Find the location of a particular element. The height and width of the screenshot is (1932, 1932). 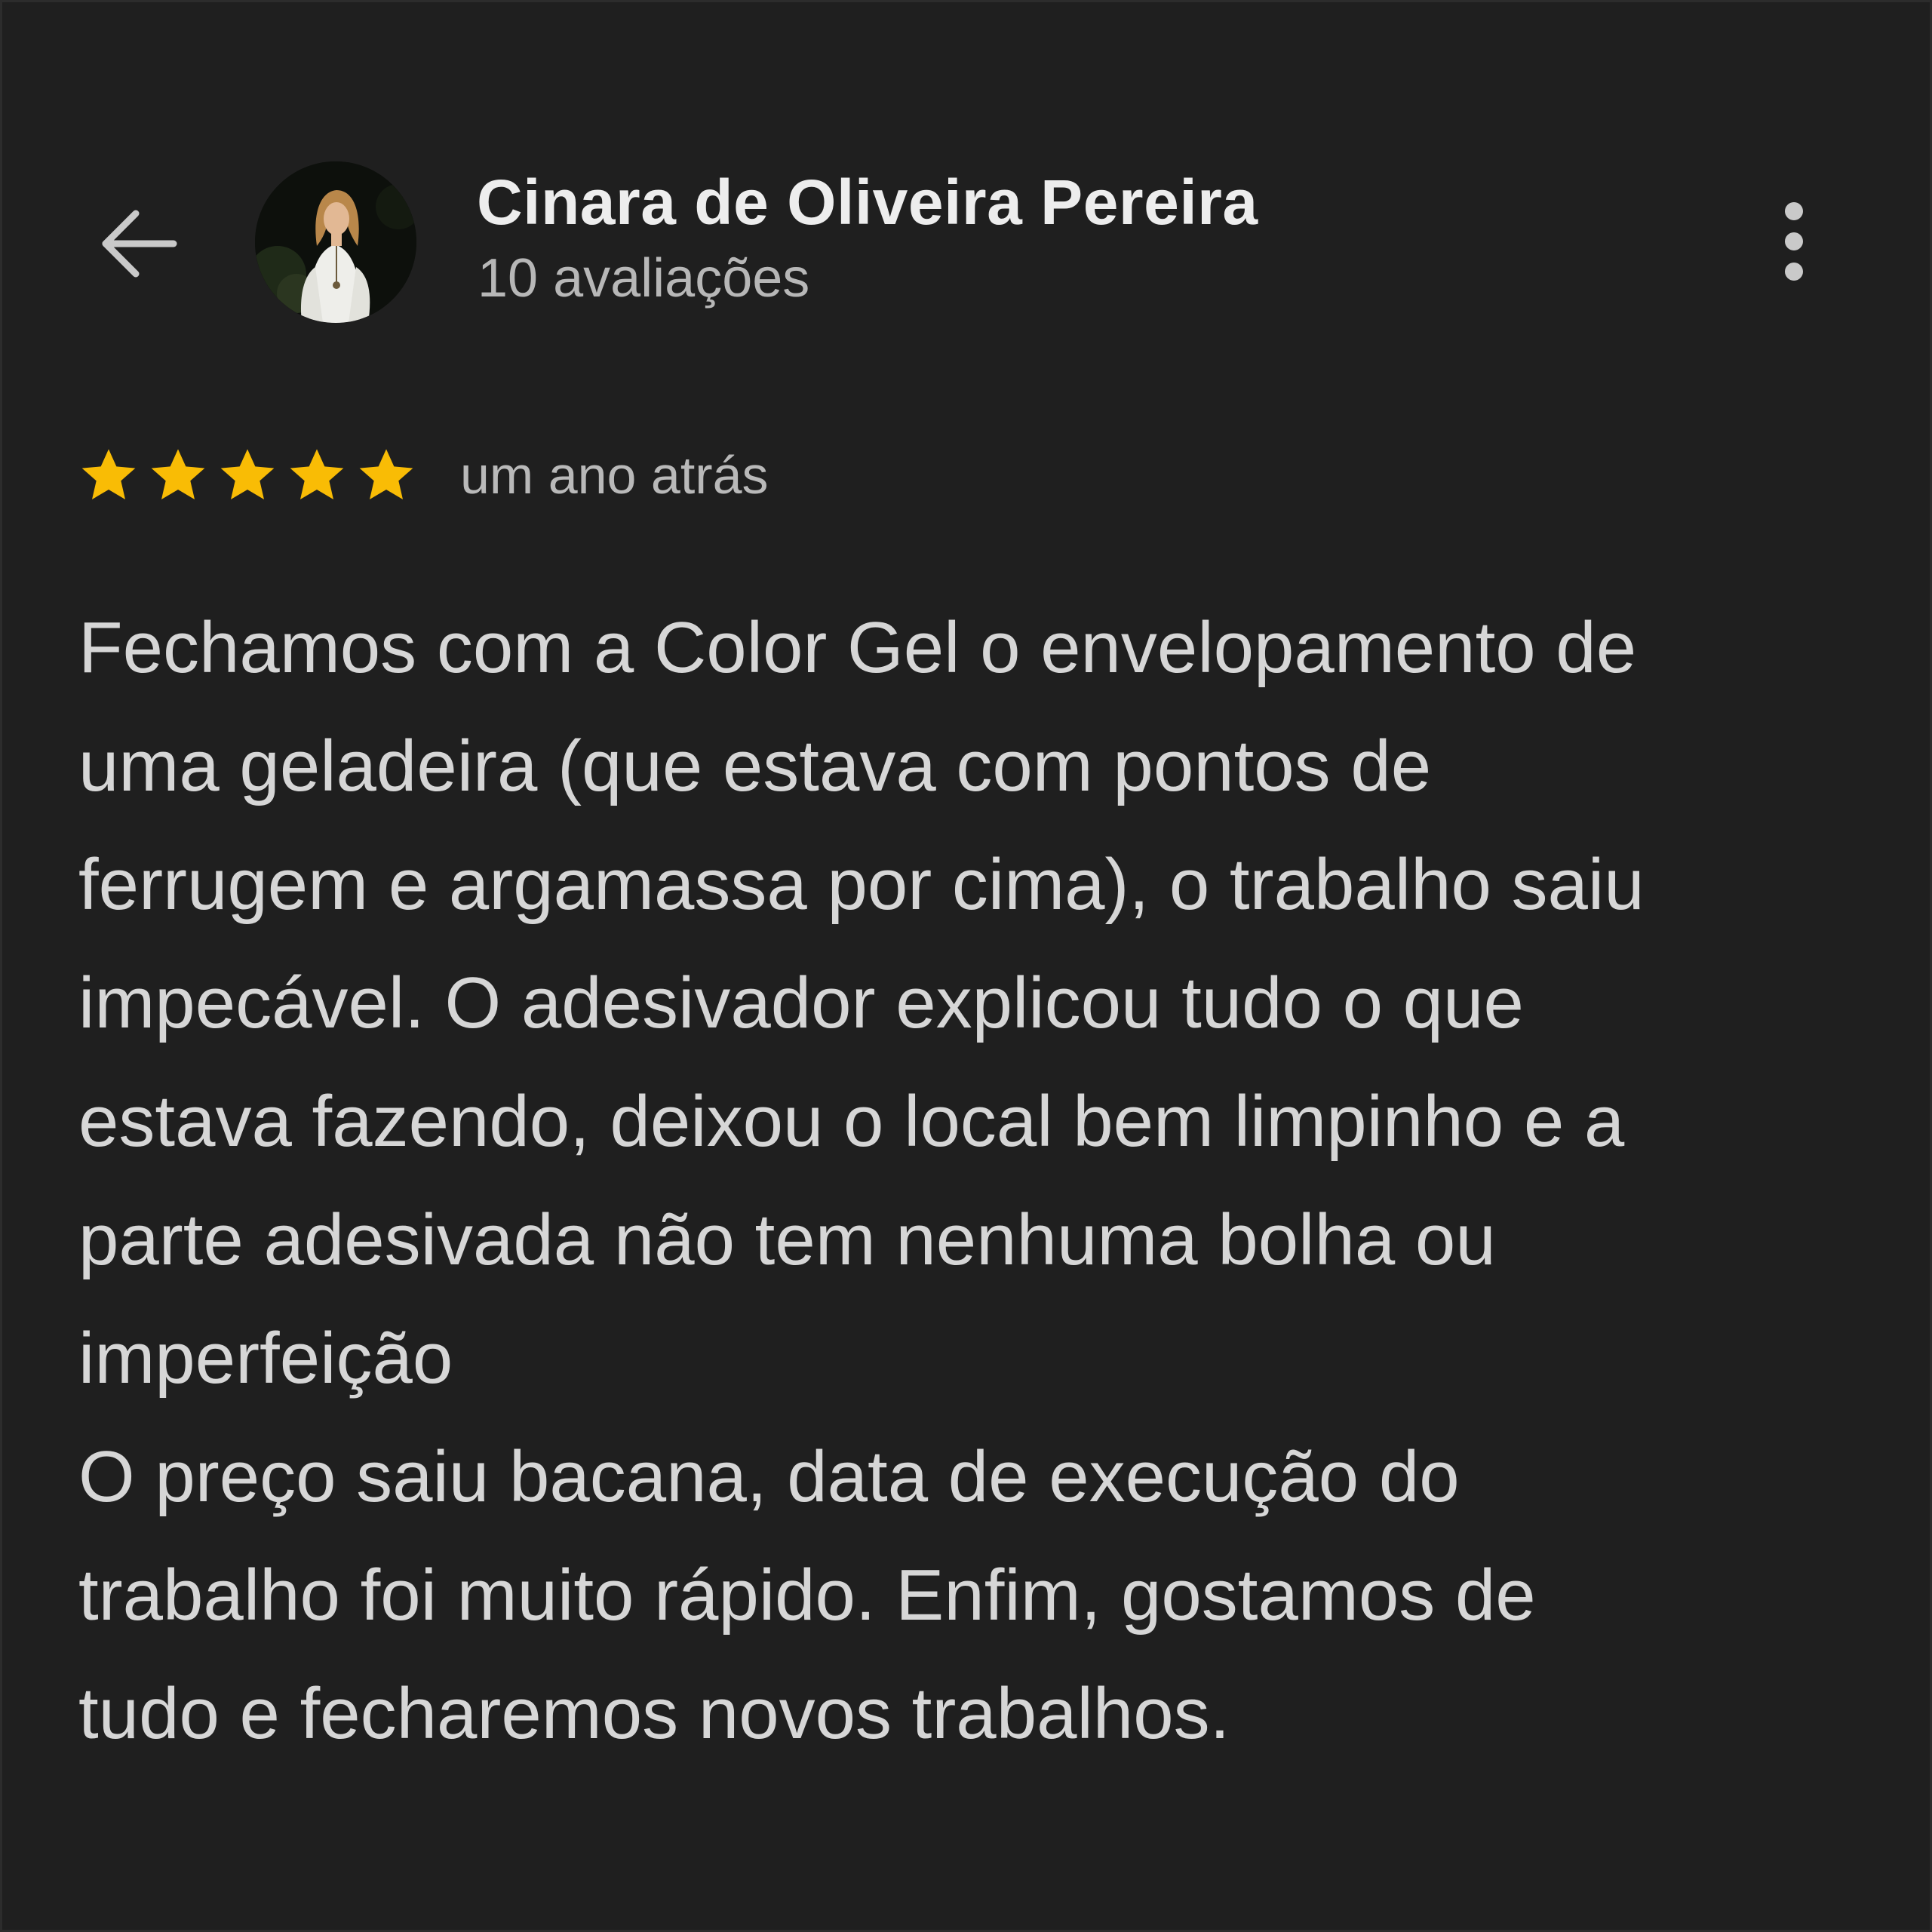

avatar is located at coordinates (335, 242).